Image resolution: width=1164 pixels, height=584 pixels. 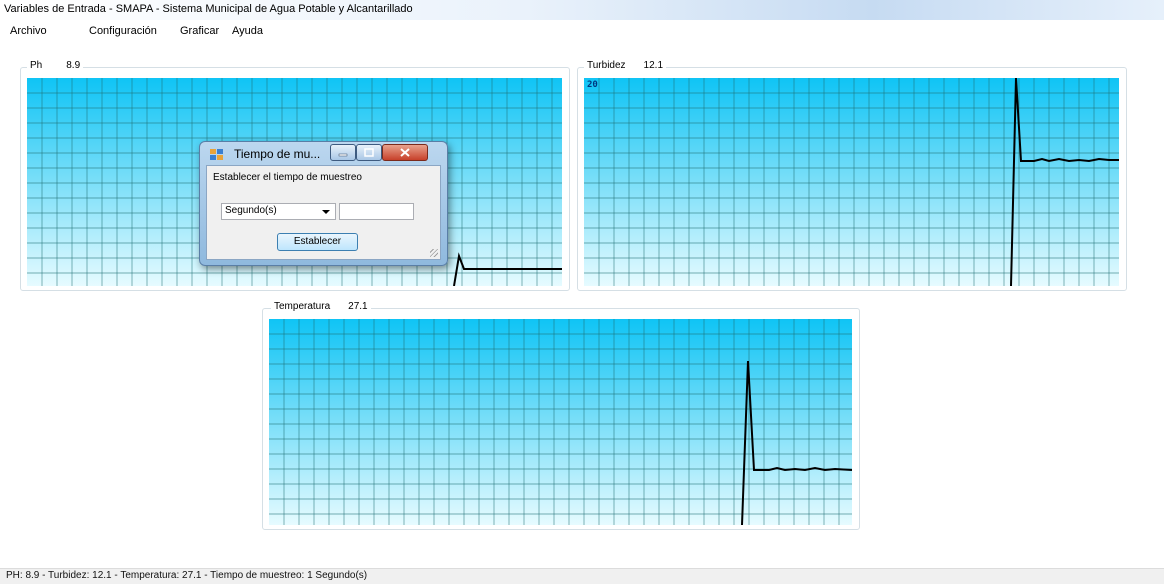 I want to click on ph-value: 8.9, so click(x=73, y=65).